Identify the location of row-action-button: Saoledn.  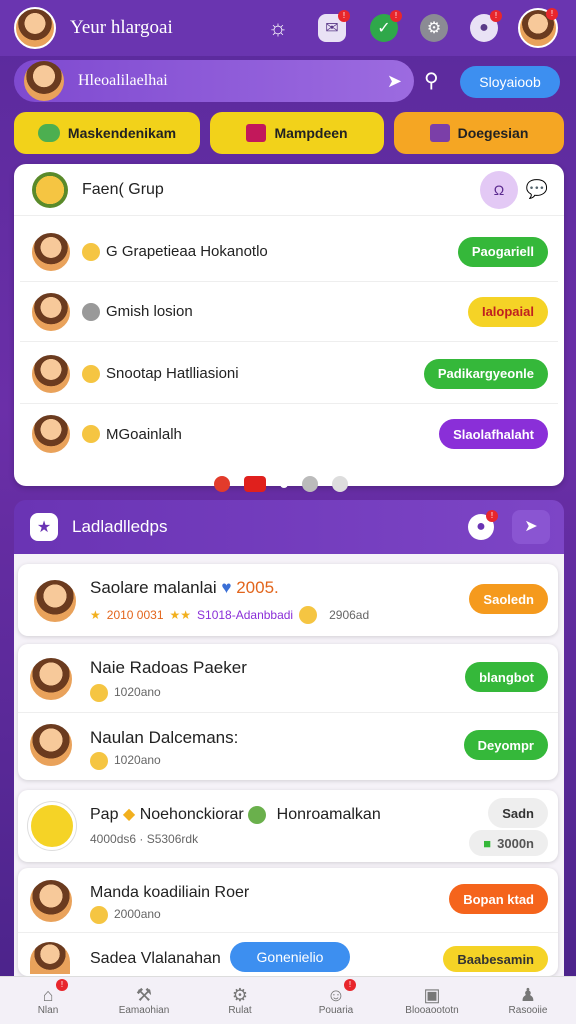
(508, 599).